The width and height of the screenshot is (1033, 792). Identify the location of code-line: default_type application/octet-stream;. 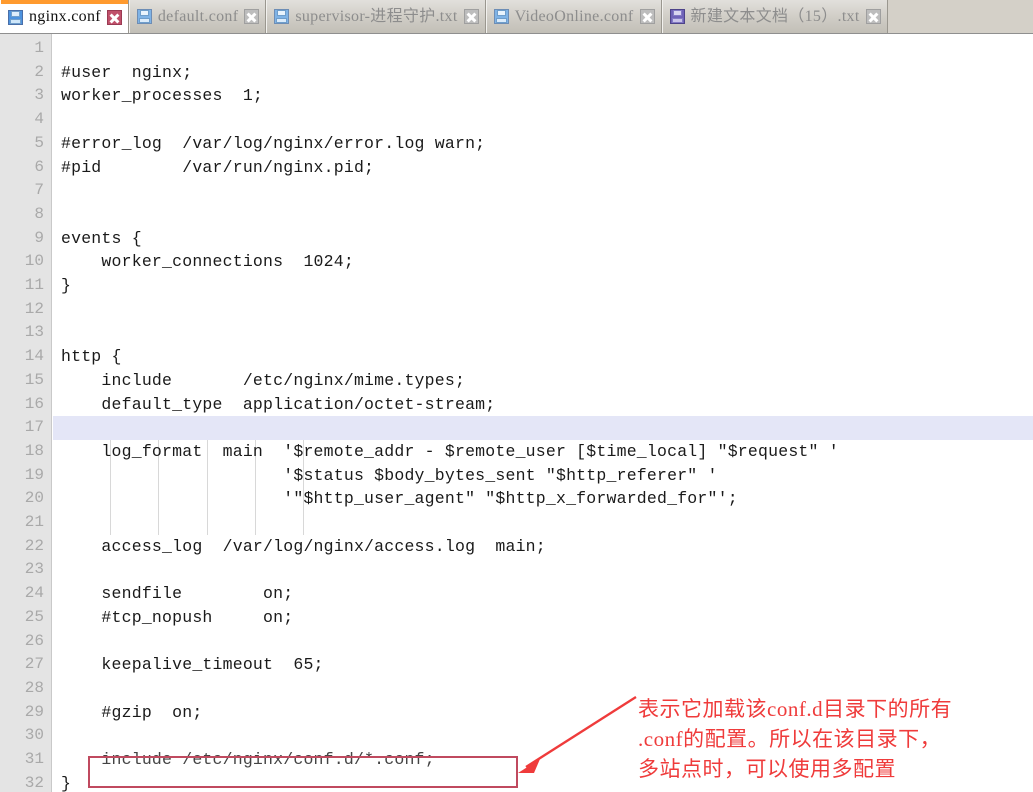
(278, 404).